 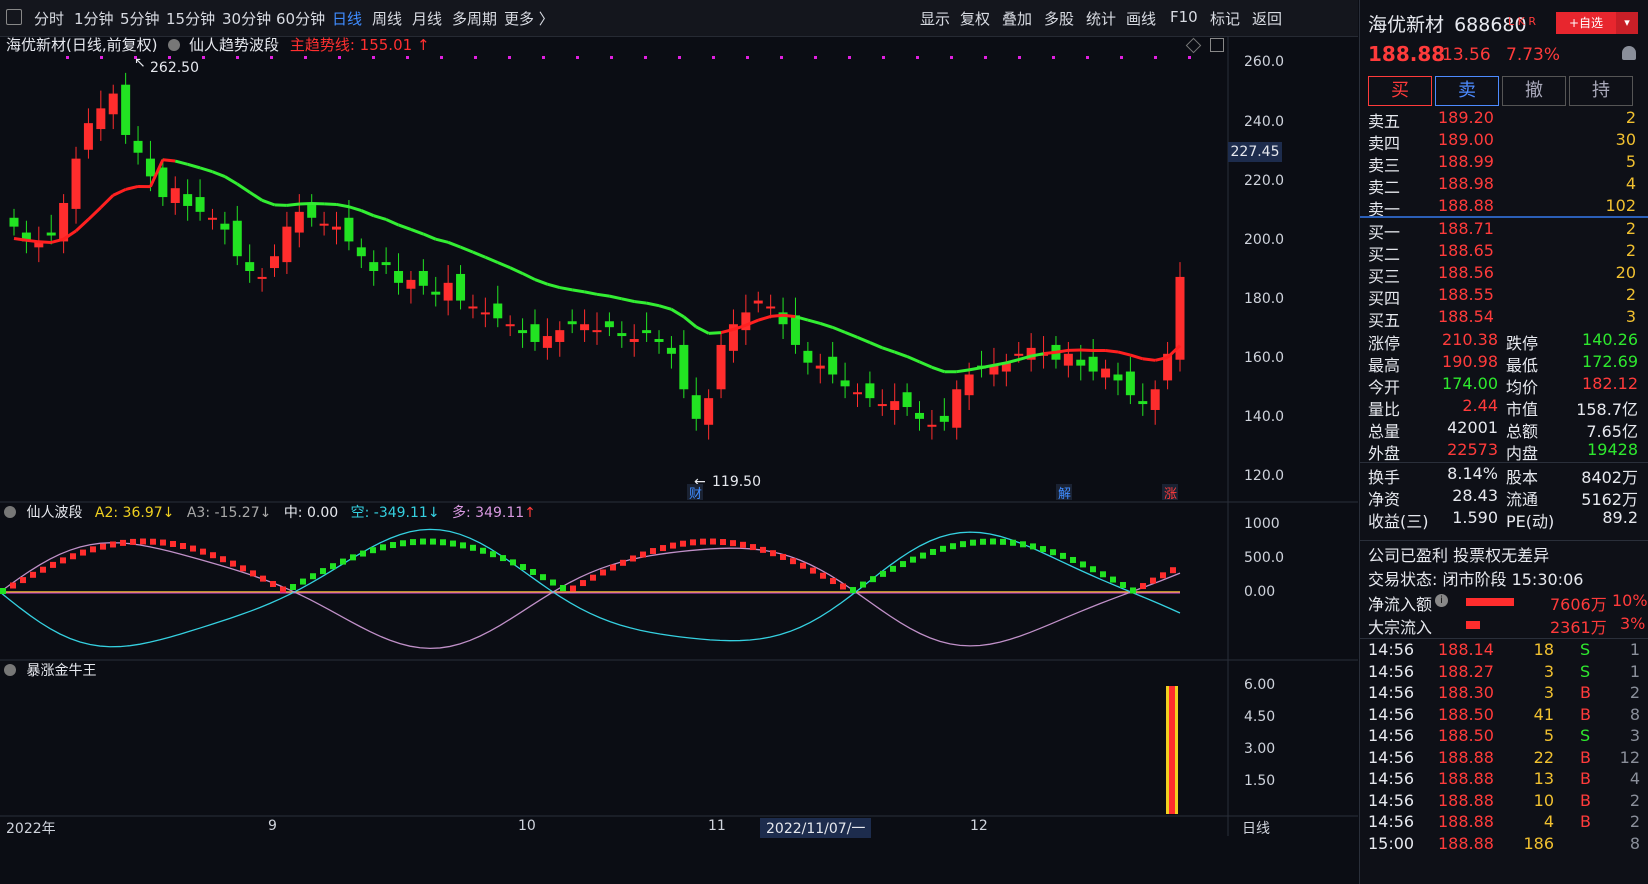 I want to click on ask-row: 卖一 188.88 102, so click(x=1502, y=207).